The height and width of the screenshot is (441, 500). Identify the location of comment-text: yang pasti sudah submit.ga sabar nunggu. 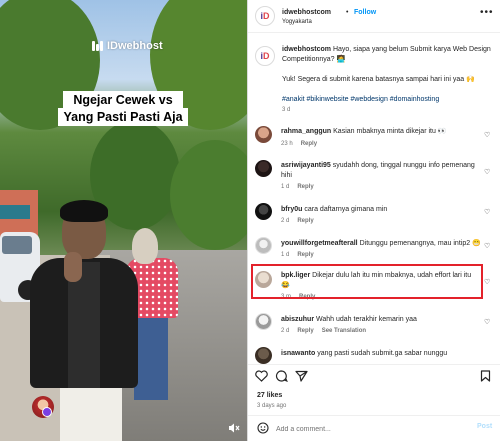
(382, 353).